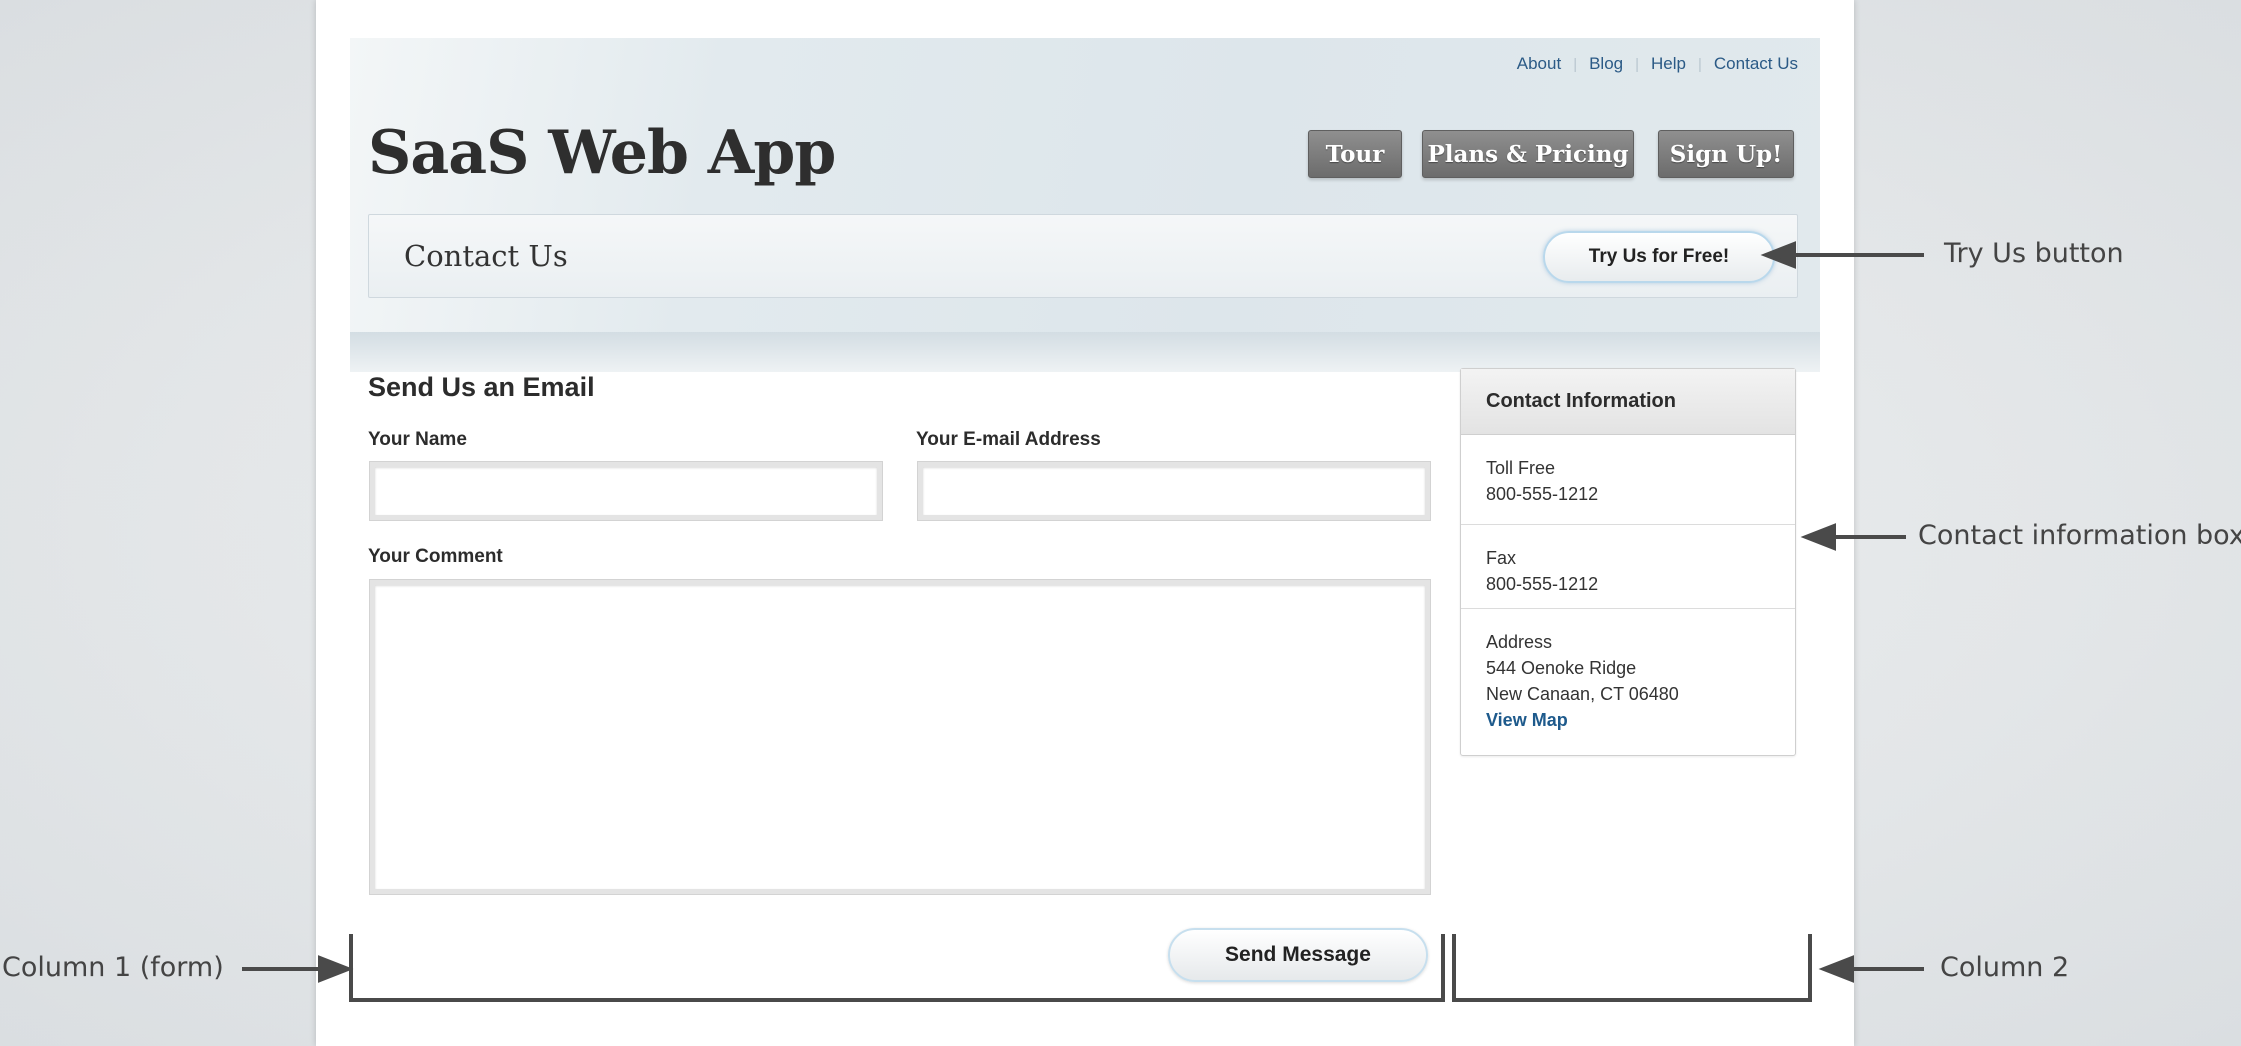 The width and height of the screenshot is (2241, 1046). Describe the element at coordinates (900, 737) in the screenshot. I see `comment-textarea` at that location.